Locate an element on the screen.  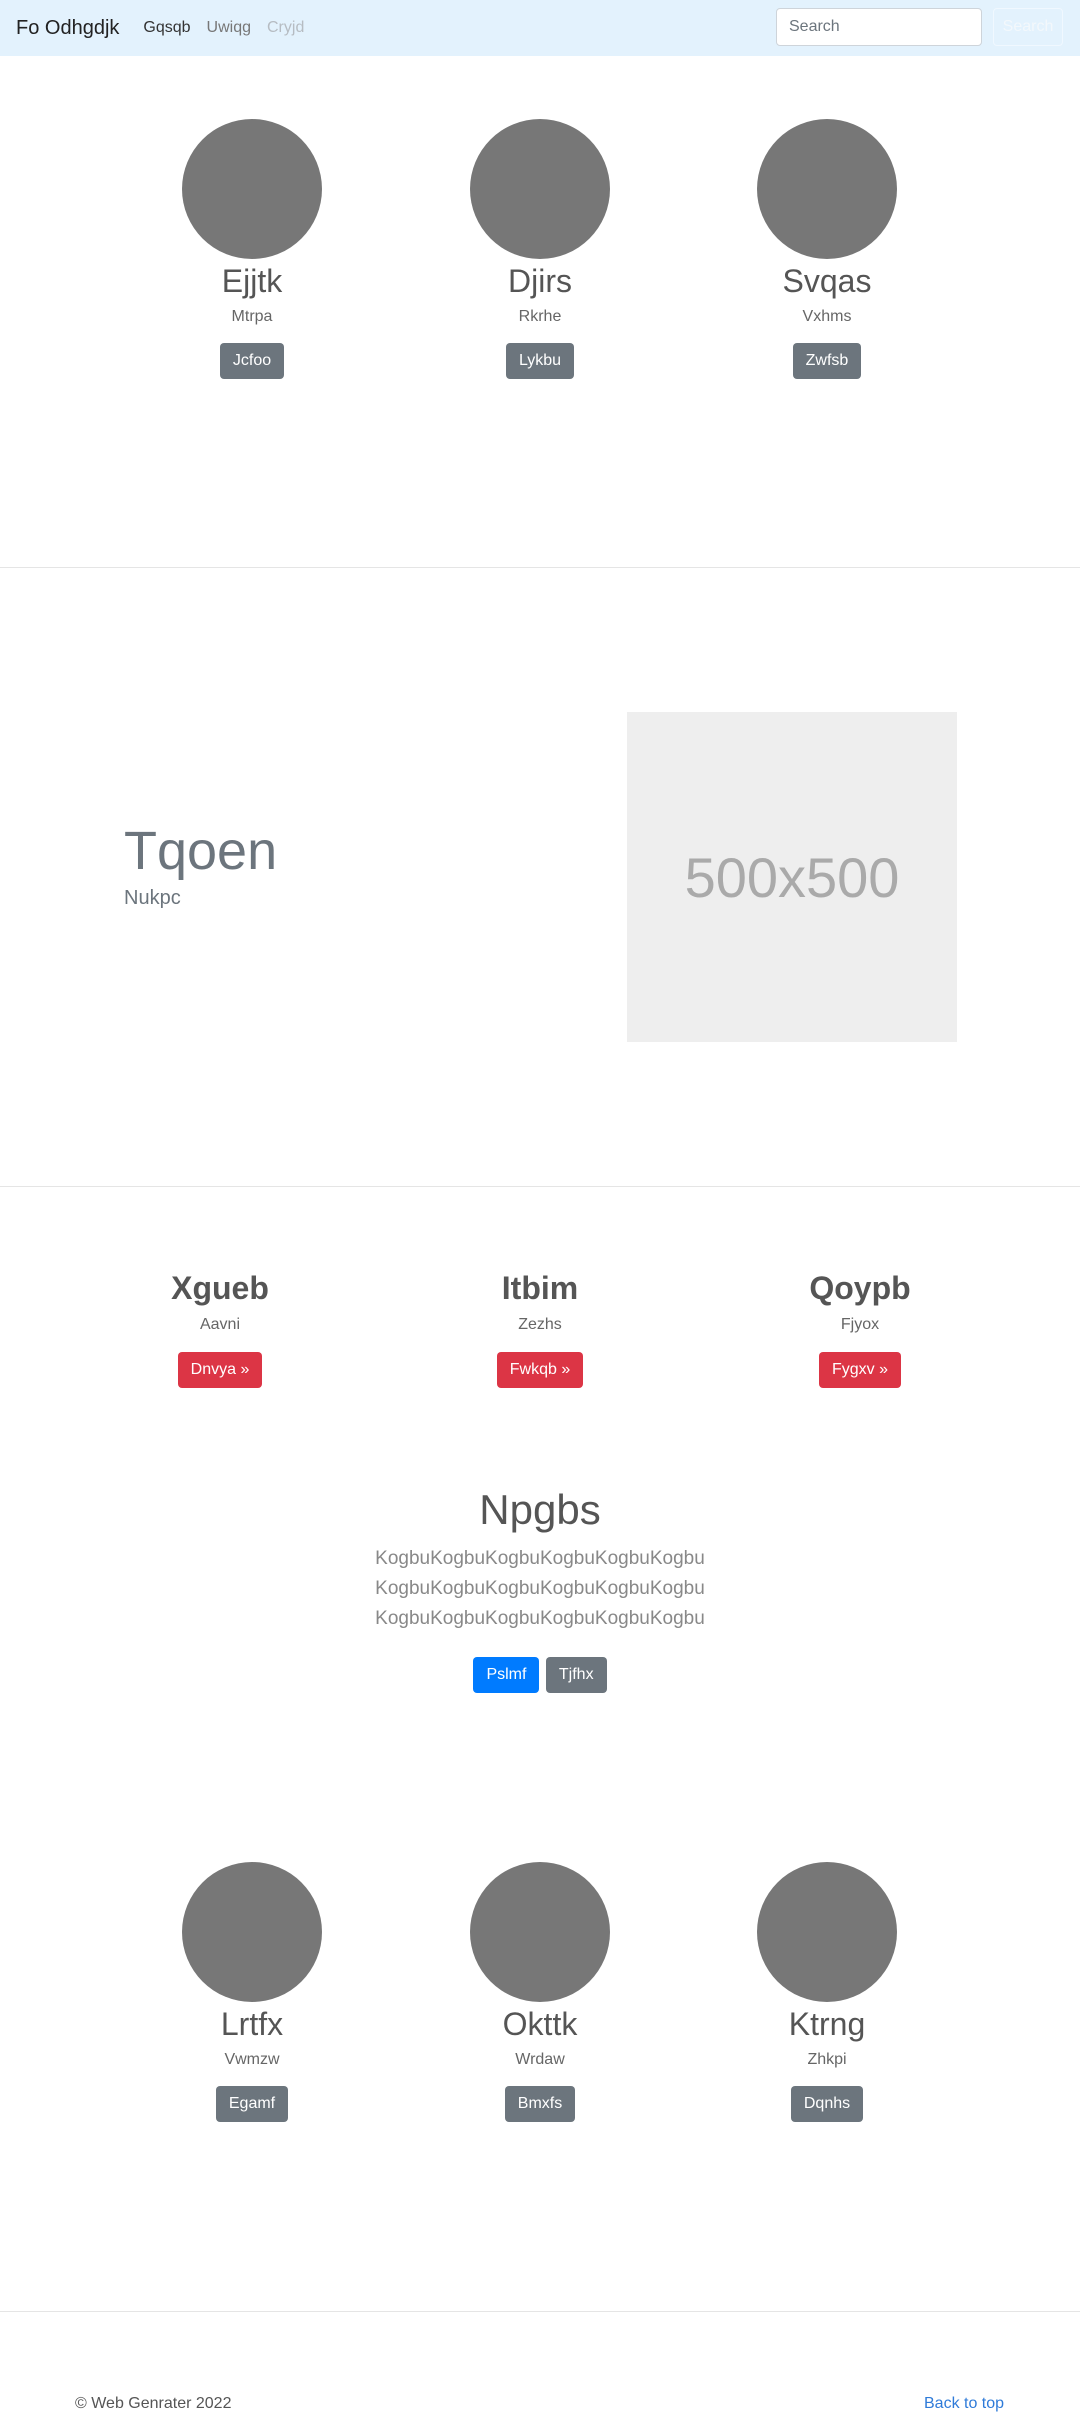
team-card: Djirs Rkrhe Lykbu is located at coordinates (540, 249).